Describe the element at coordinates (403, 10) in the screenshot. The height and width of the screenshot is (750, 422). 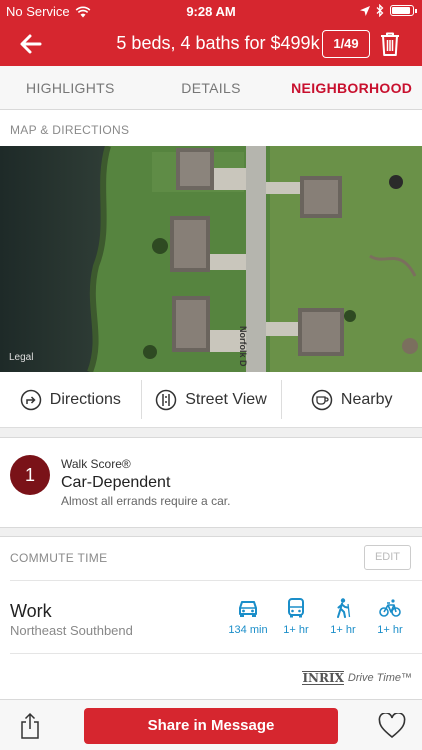
I see `battery-icon` at that location.